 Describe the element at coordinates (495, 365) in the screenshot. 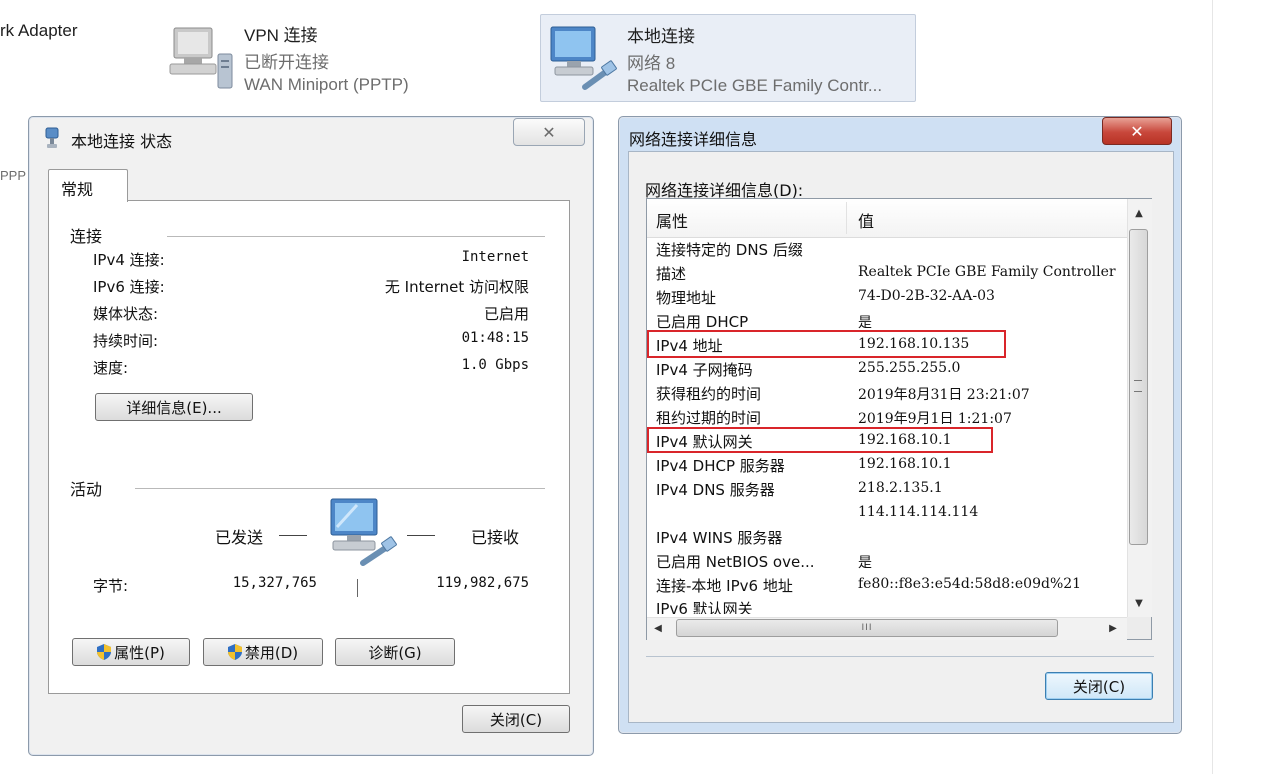

I see `speed-value: 1.0 Gbps` at that location.